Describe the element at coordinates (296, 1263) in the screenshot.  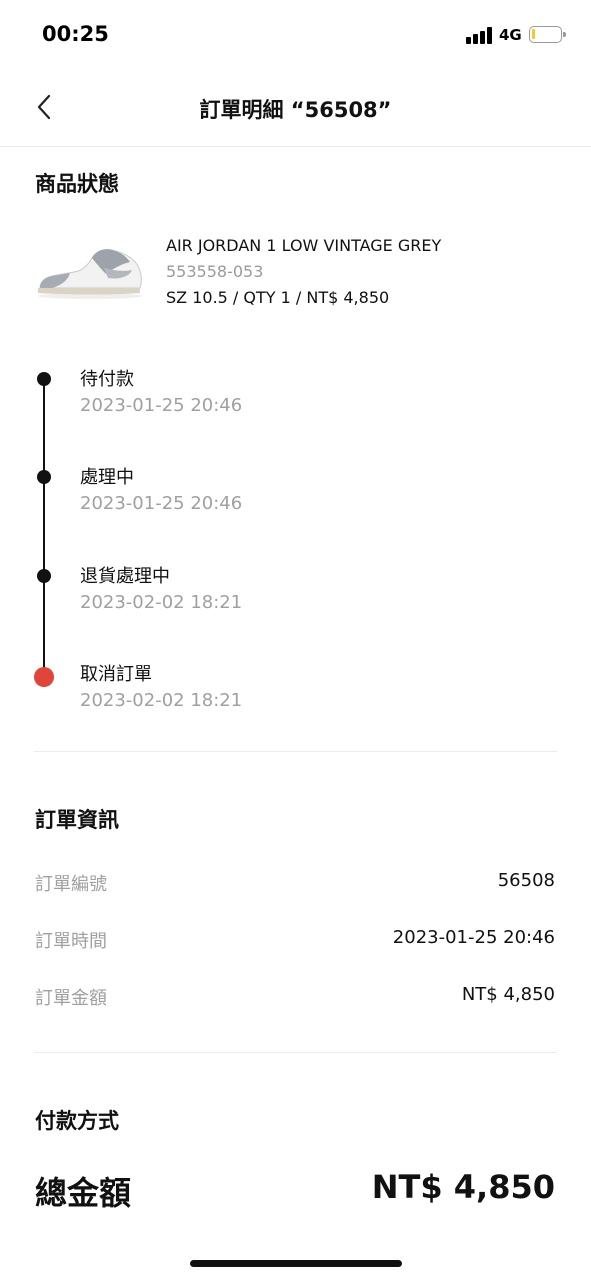
I see `home-indicator` at that location.